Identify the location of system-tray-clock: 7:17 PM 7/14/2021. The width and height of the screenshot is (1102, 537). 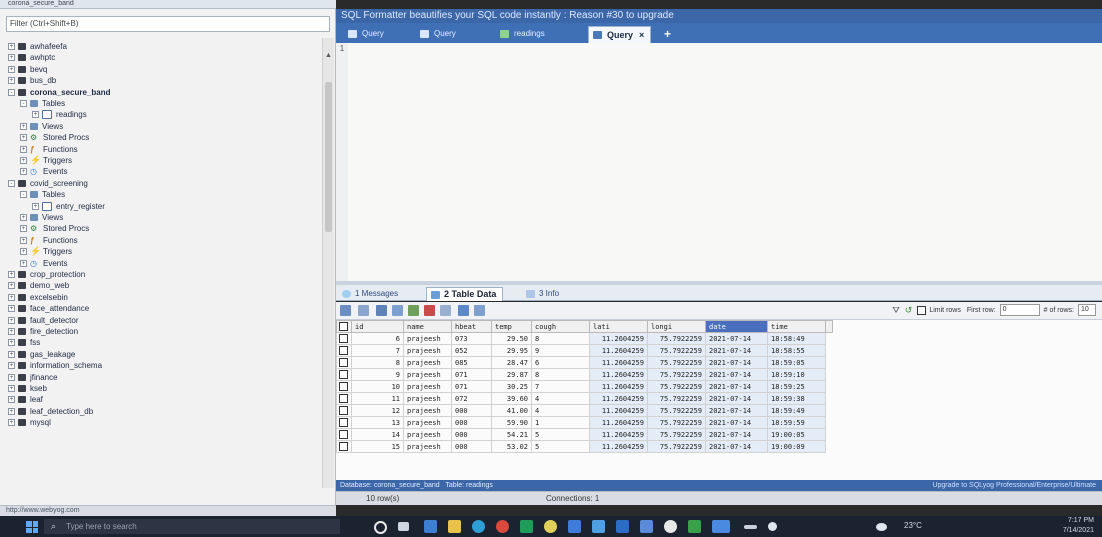
(1078, 526).